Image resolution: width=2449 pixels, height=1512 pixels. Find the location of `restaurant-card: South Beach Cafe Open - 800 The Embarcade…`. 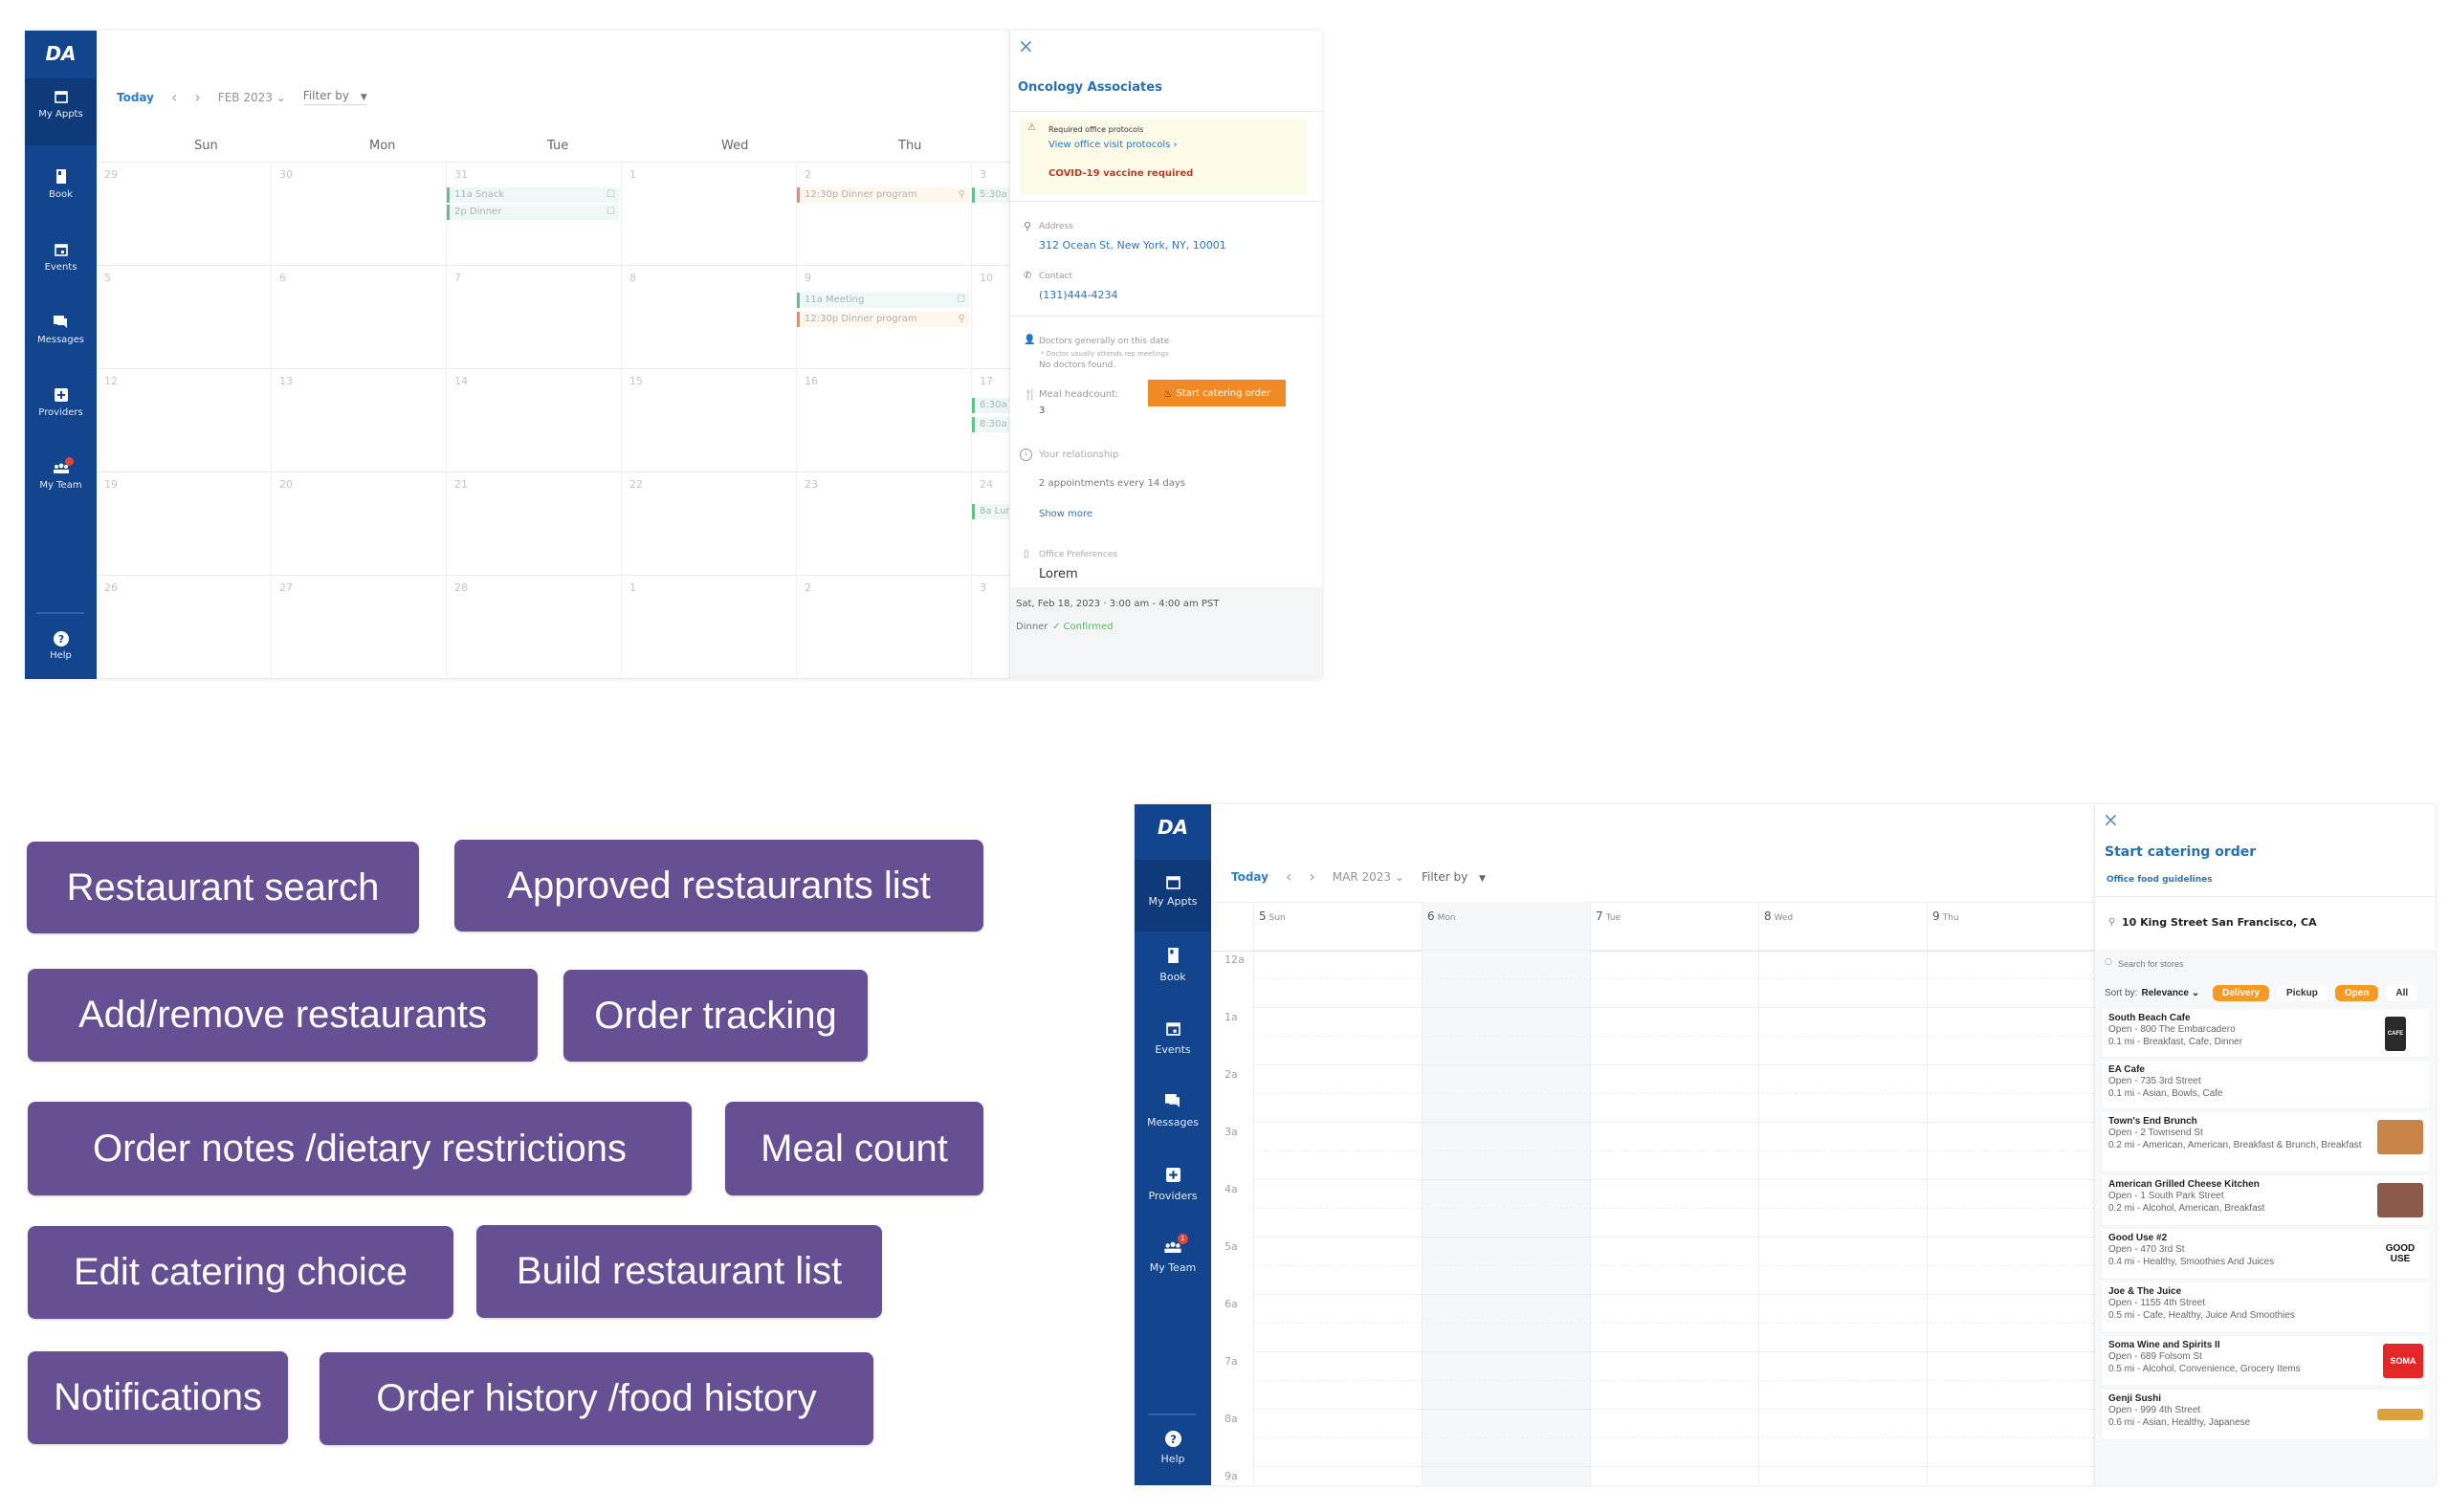

restaurant-card: South Beach Cafe Open - 800 The Embarcade… is located at coordinates (2266, 1033).